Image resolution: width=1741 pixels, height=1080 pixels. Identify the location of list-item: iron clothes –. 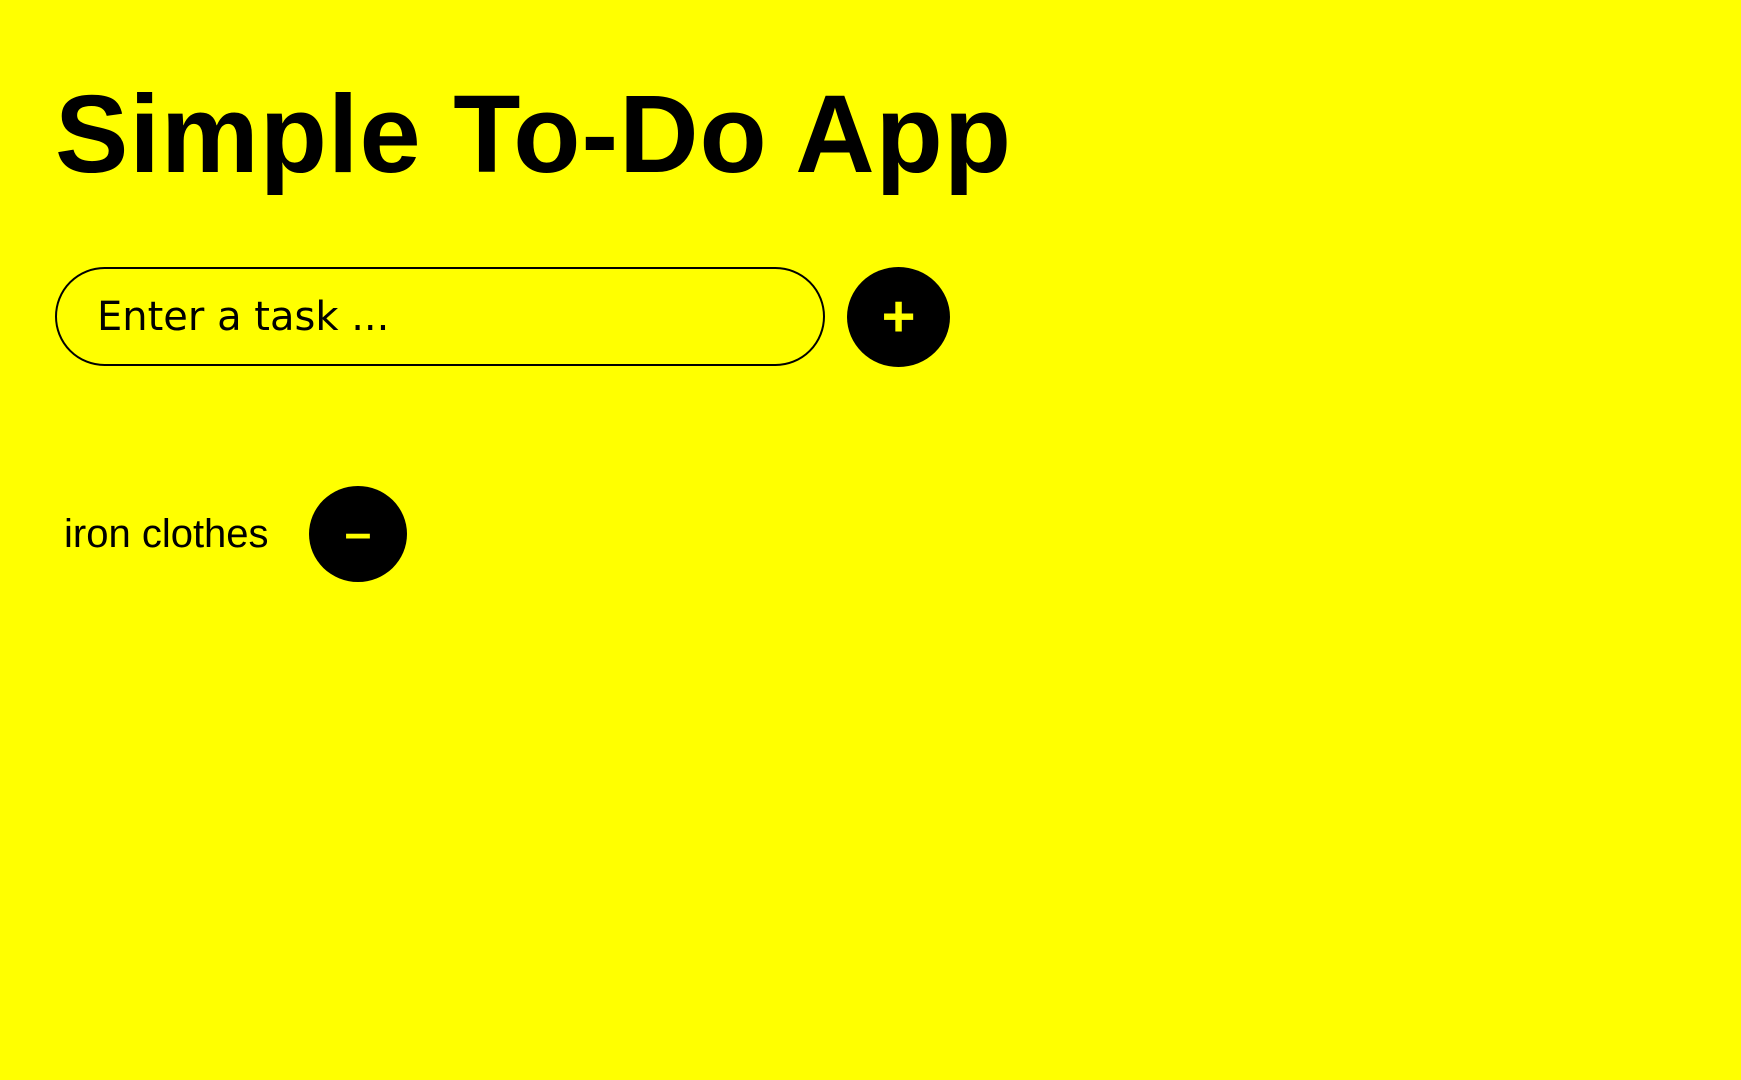
(264, 535).